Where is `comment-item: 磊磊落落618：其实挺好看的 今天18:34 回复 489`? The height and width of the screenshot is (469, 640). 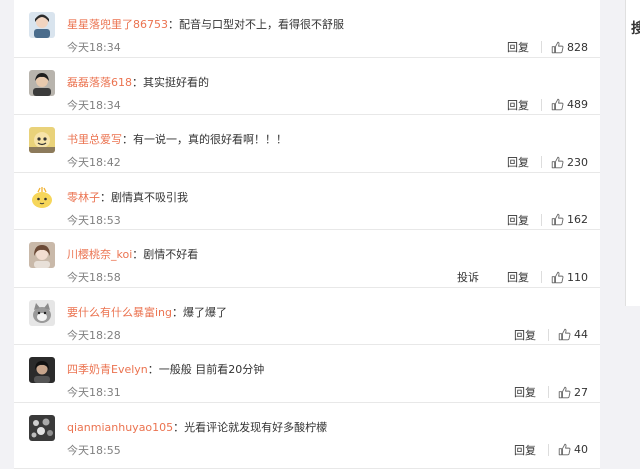 comment-item: 磊磊落落618：其实挺好看的 今天18:34 回复 489 is located at coordinates (307, 86).